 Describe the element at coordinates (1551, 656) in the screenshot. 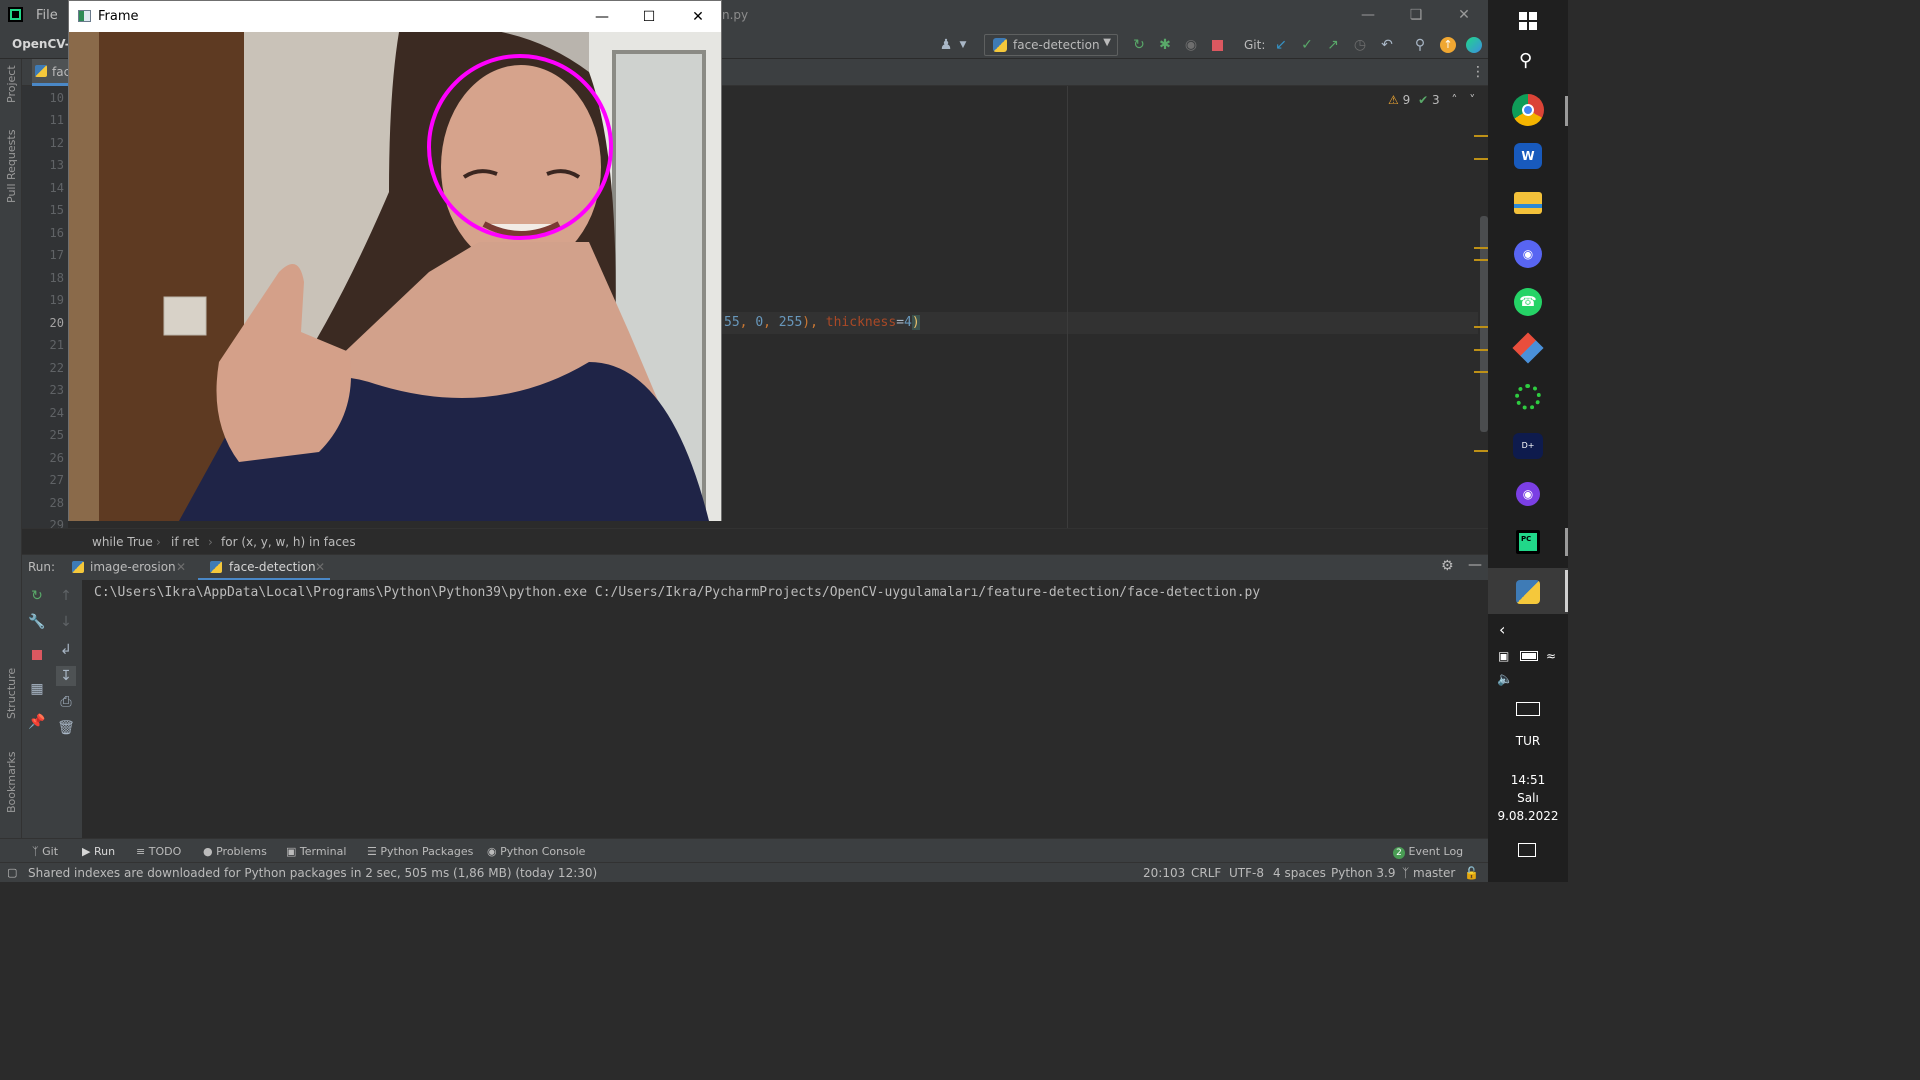

I see `wifi-icon: ≈` at that location.